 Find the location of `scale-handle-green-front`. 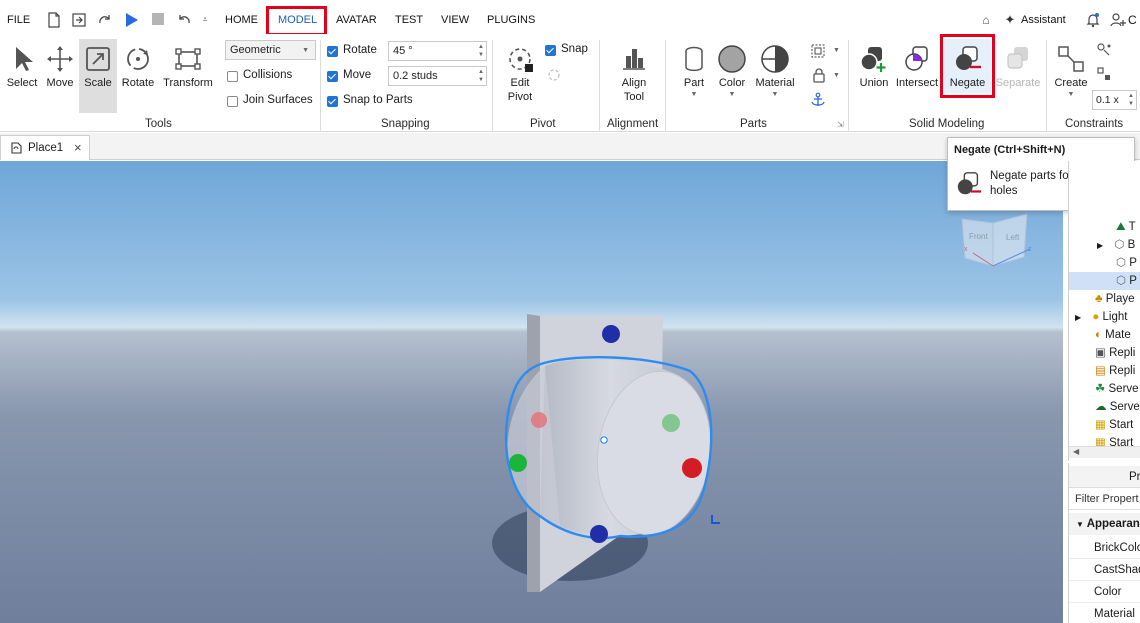

scale-handle-green-front is located at coordinates (518, 463).